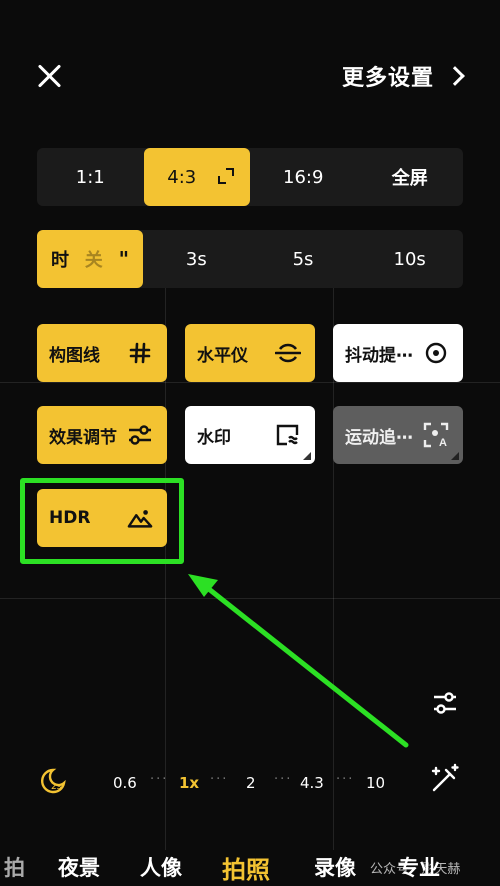  Describe the element at coordinates (298, 661) in the screenshot. I see `annotation-arrow` at that location.